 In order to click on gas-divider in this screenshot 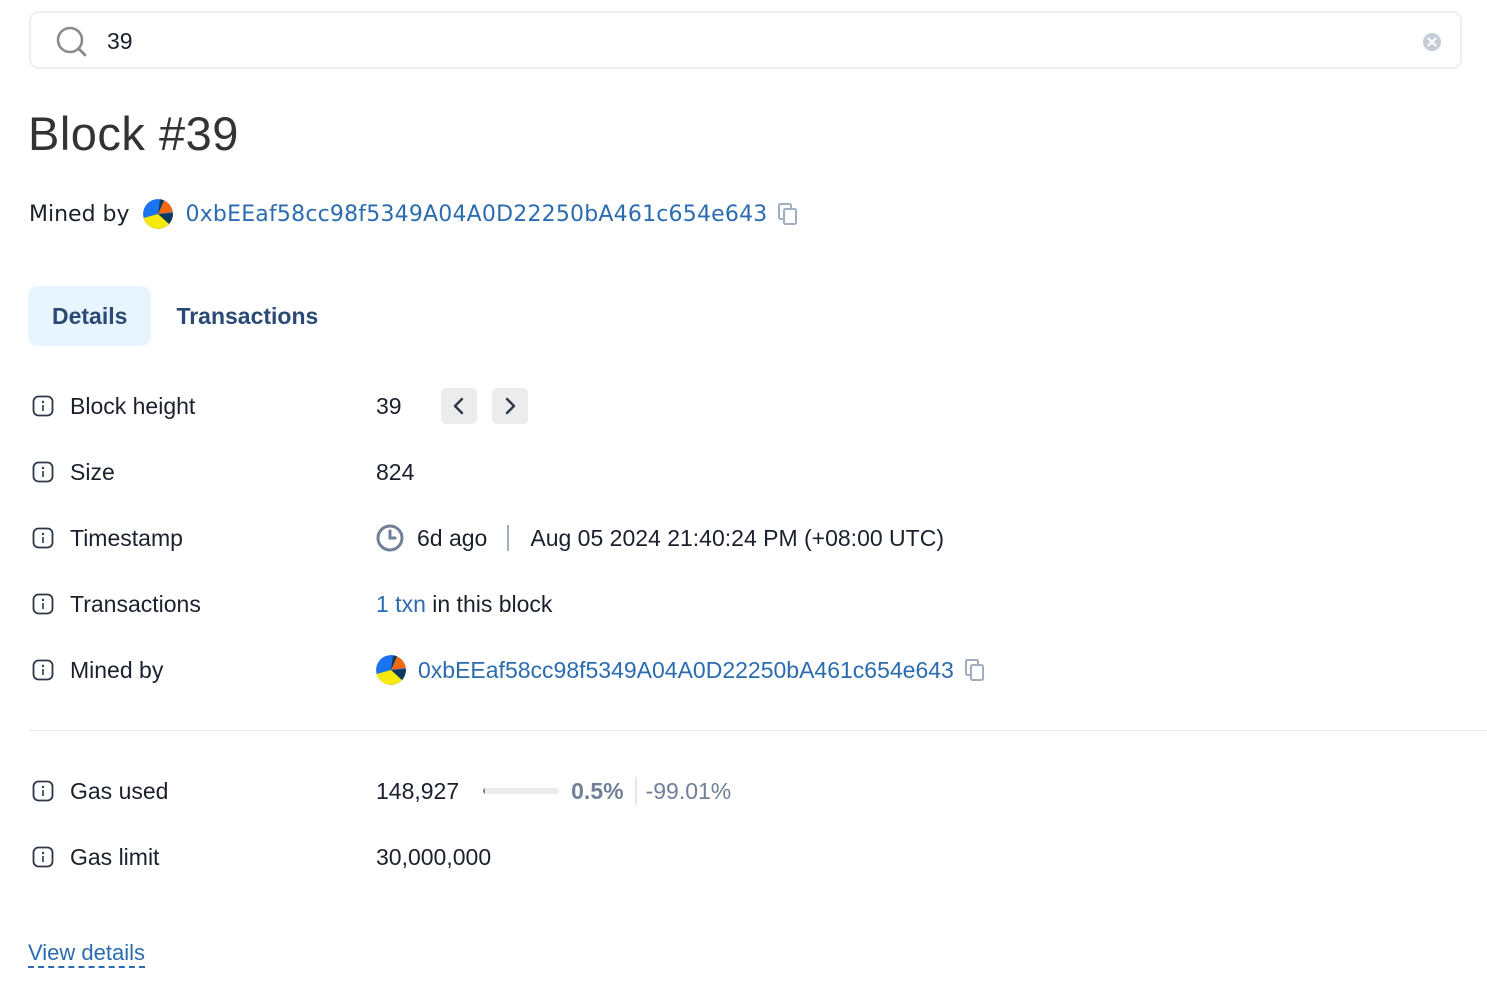, I will do `click(635, 791)`.